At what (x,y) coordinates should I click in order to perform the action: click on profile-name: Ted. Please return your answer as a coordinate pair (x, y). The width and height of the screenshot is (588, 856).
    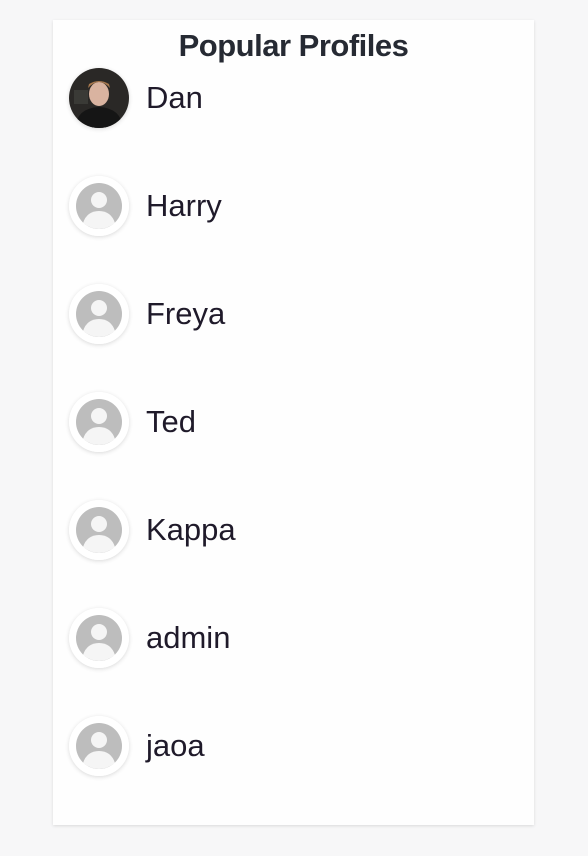
    Looking at the image, I should click on (171, 422).